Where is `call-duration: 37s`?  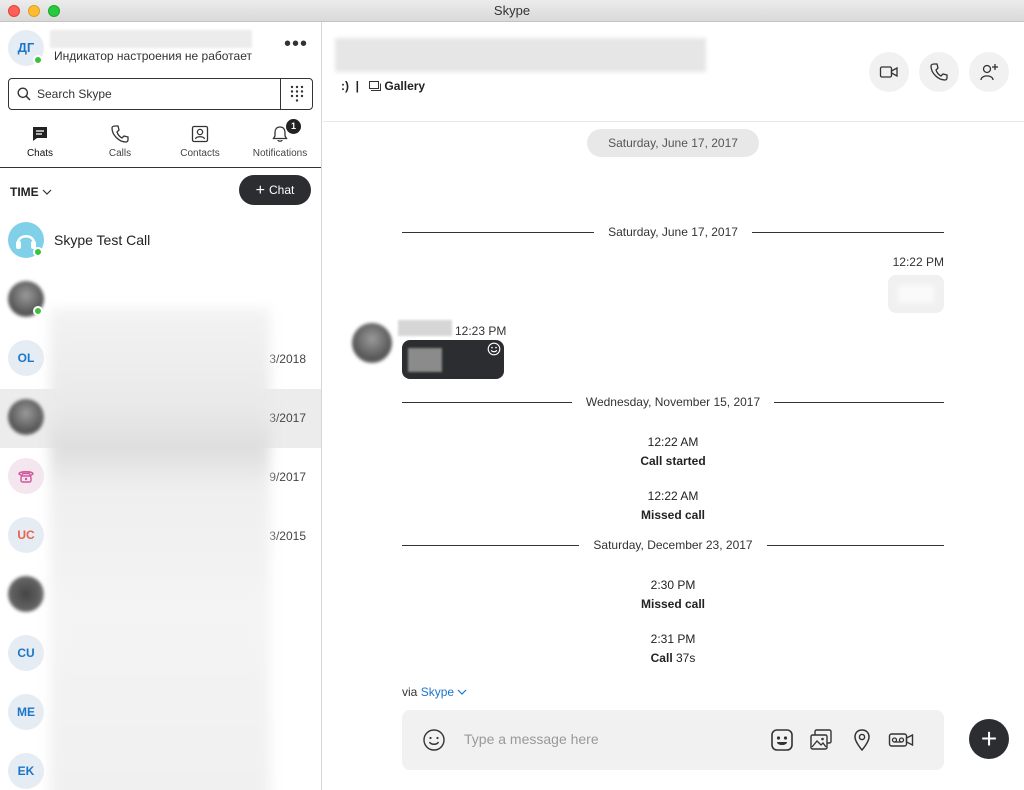 call-duration: 37s is located at coordinates (686, 658).